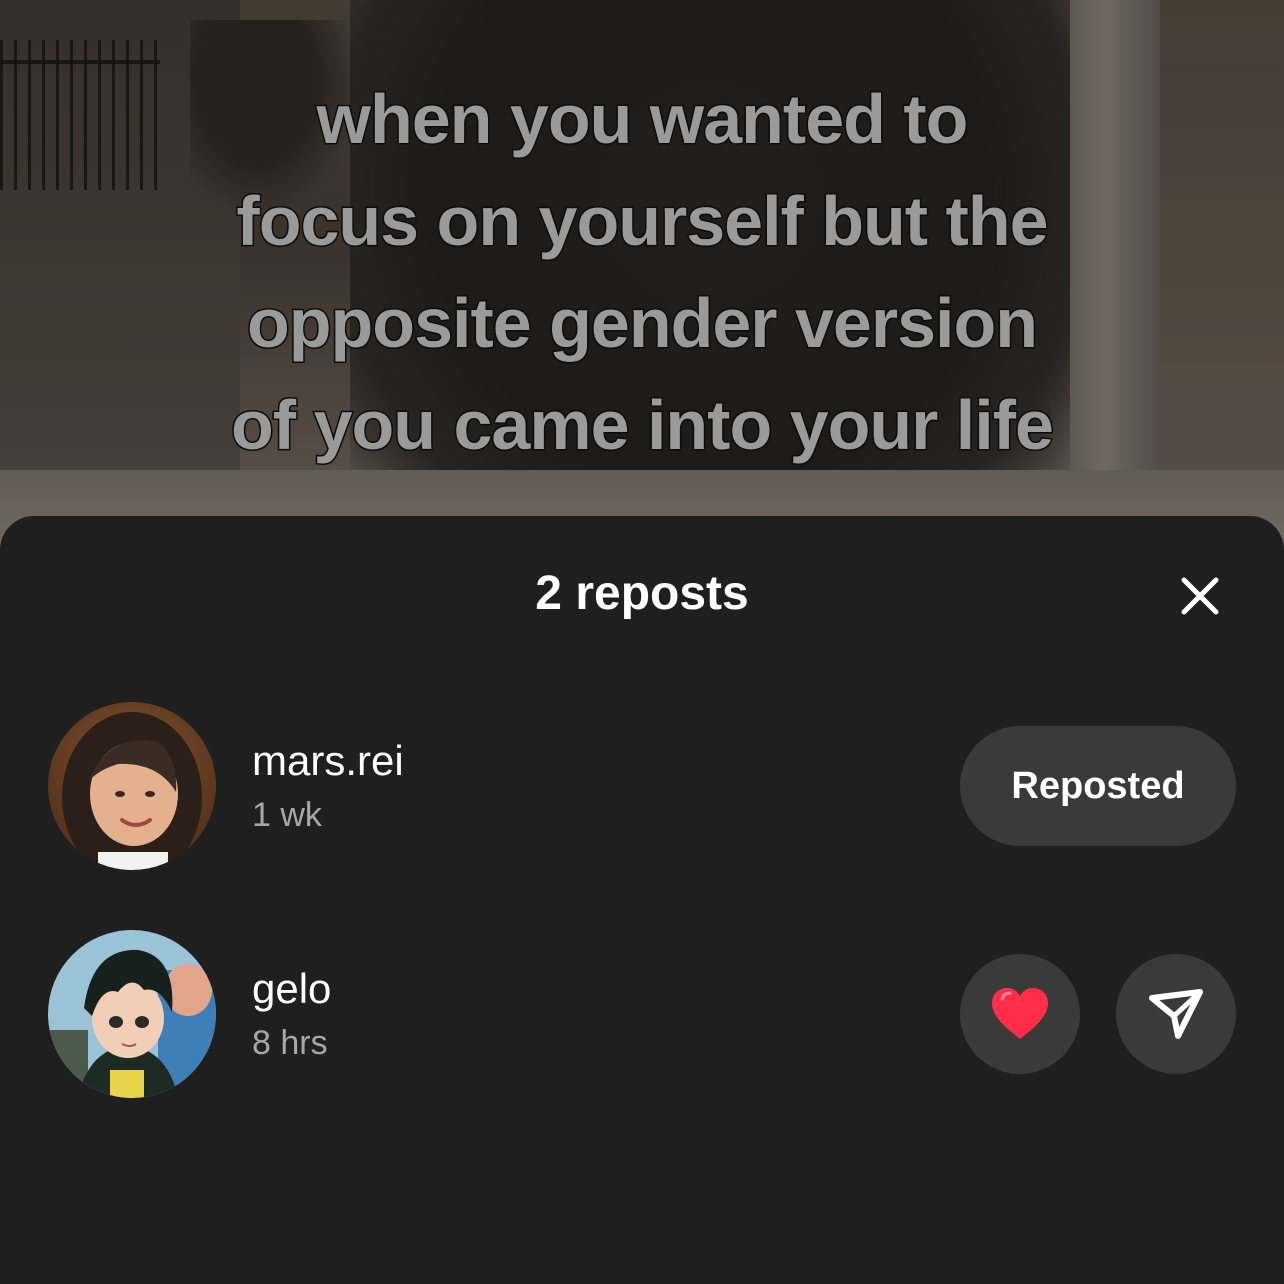 The height and width of the screenshot is (1284, 1284). What do you see at coordinates (328, 761) in the screenshot?
I see `username: mars.rei` at bounding box center [328, 761].